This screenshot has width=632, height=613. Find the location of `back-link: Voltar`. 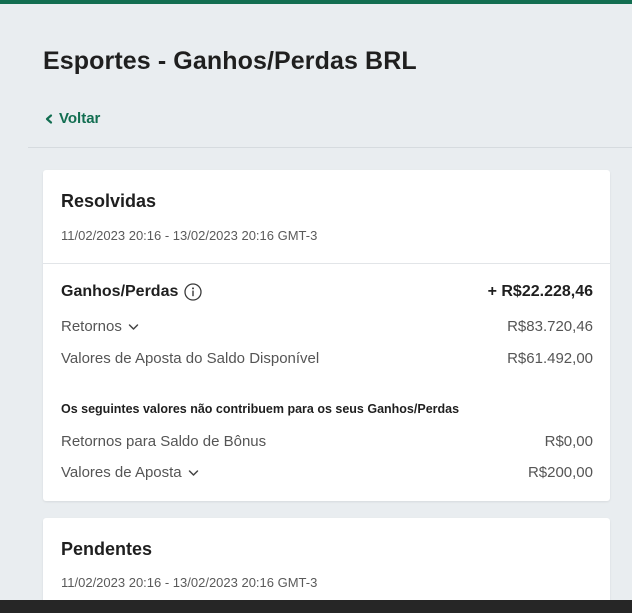

back-link: Voltar is located at coordinates (71, 118).